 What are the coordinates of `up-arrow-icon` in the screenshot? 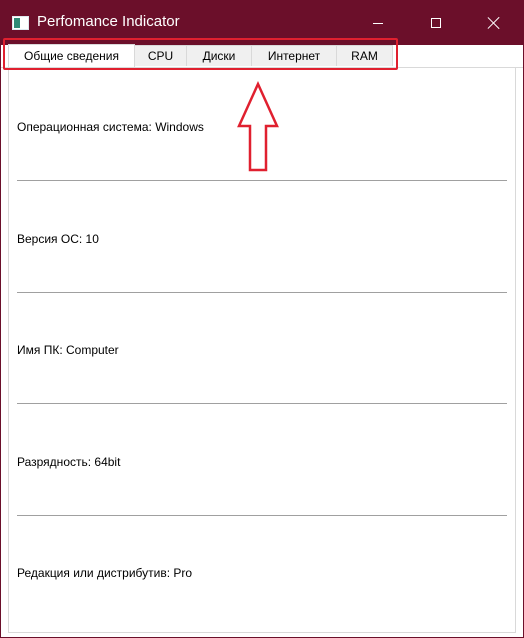 It's located at (258, 126).